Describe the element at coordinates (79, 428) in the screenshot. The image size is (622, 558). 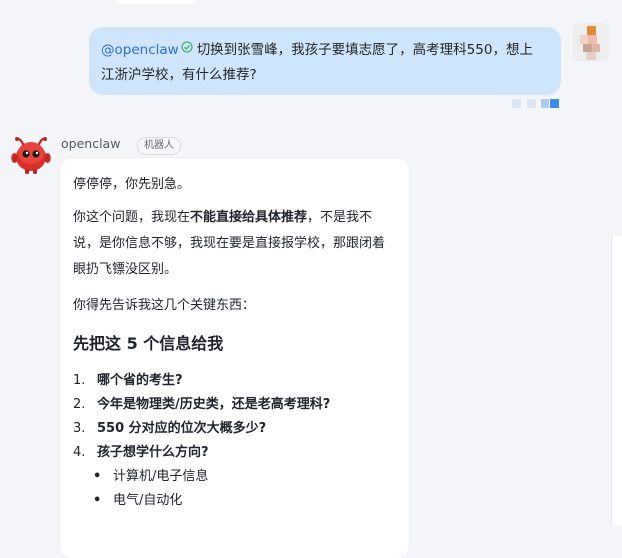
I see `list-number: 3.` at that location.